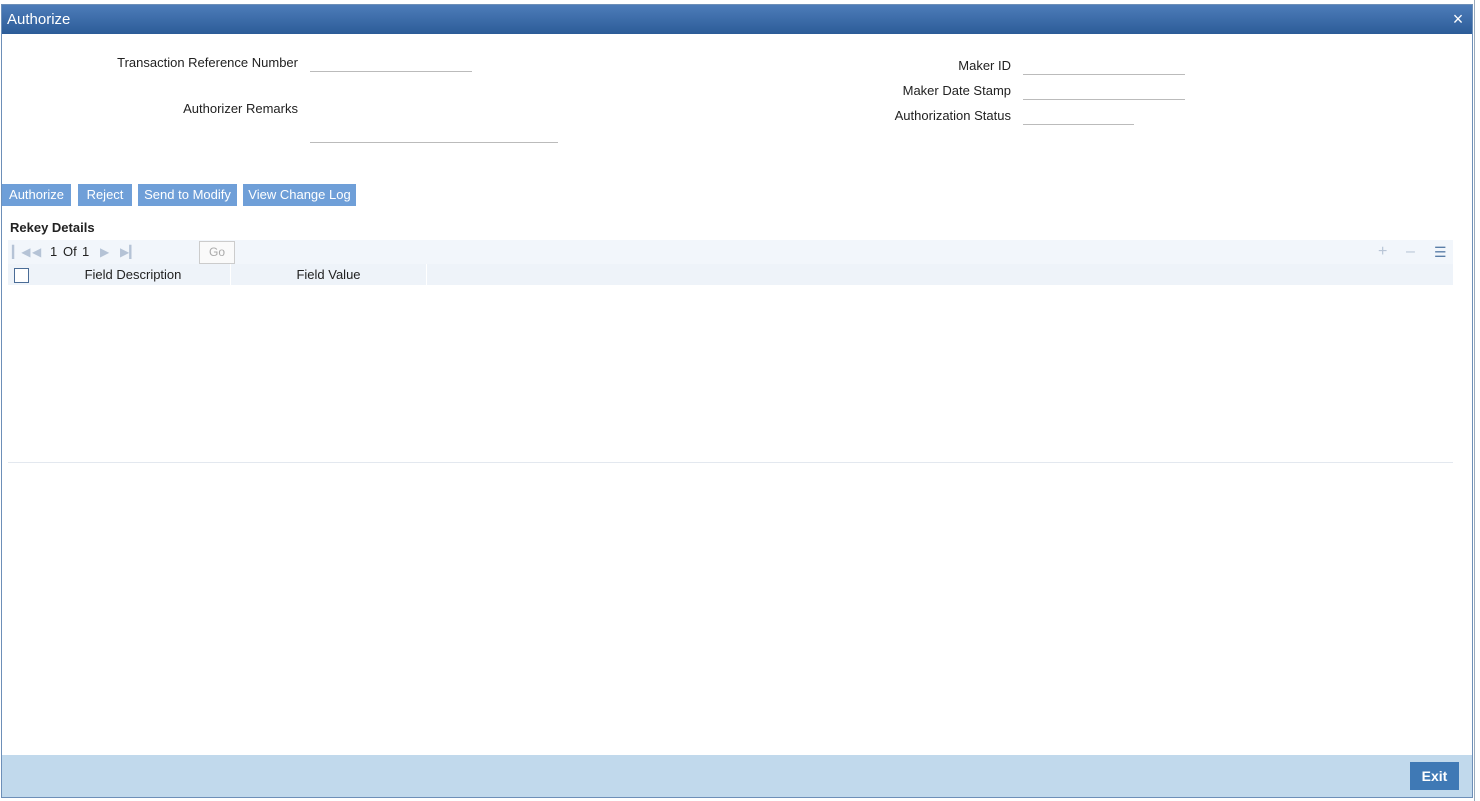  What do you see at coordinates (21, 252) in the screenshot?
I see `first-page-icon: ▎◀` at bounding box center [21, 252].